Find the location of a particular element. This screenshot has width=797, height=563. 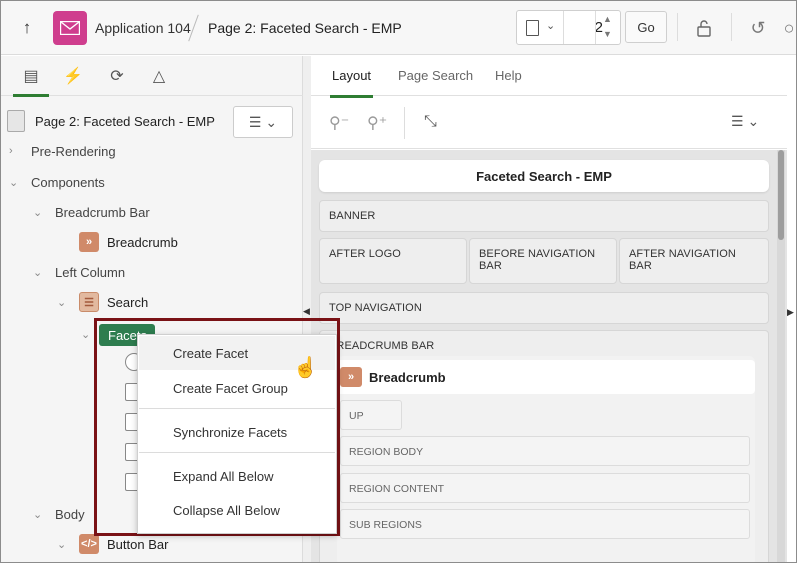

up-arrow-icon: ↑ is located at coordinates (27, 28).